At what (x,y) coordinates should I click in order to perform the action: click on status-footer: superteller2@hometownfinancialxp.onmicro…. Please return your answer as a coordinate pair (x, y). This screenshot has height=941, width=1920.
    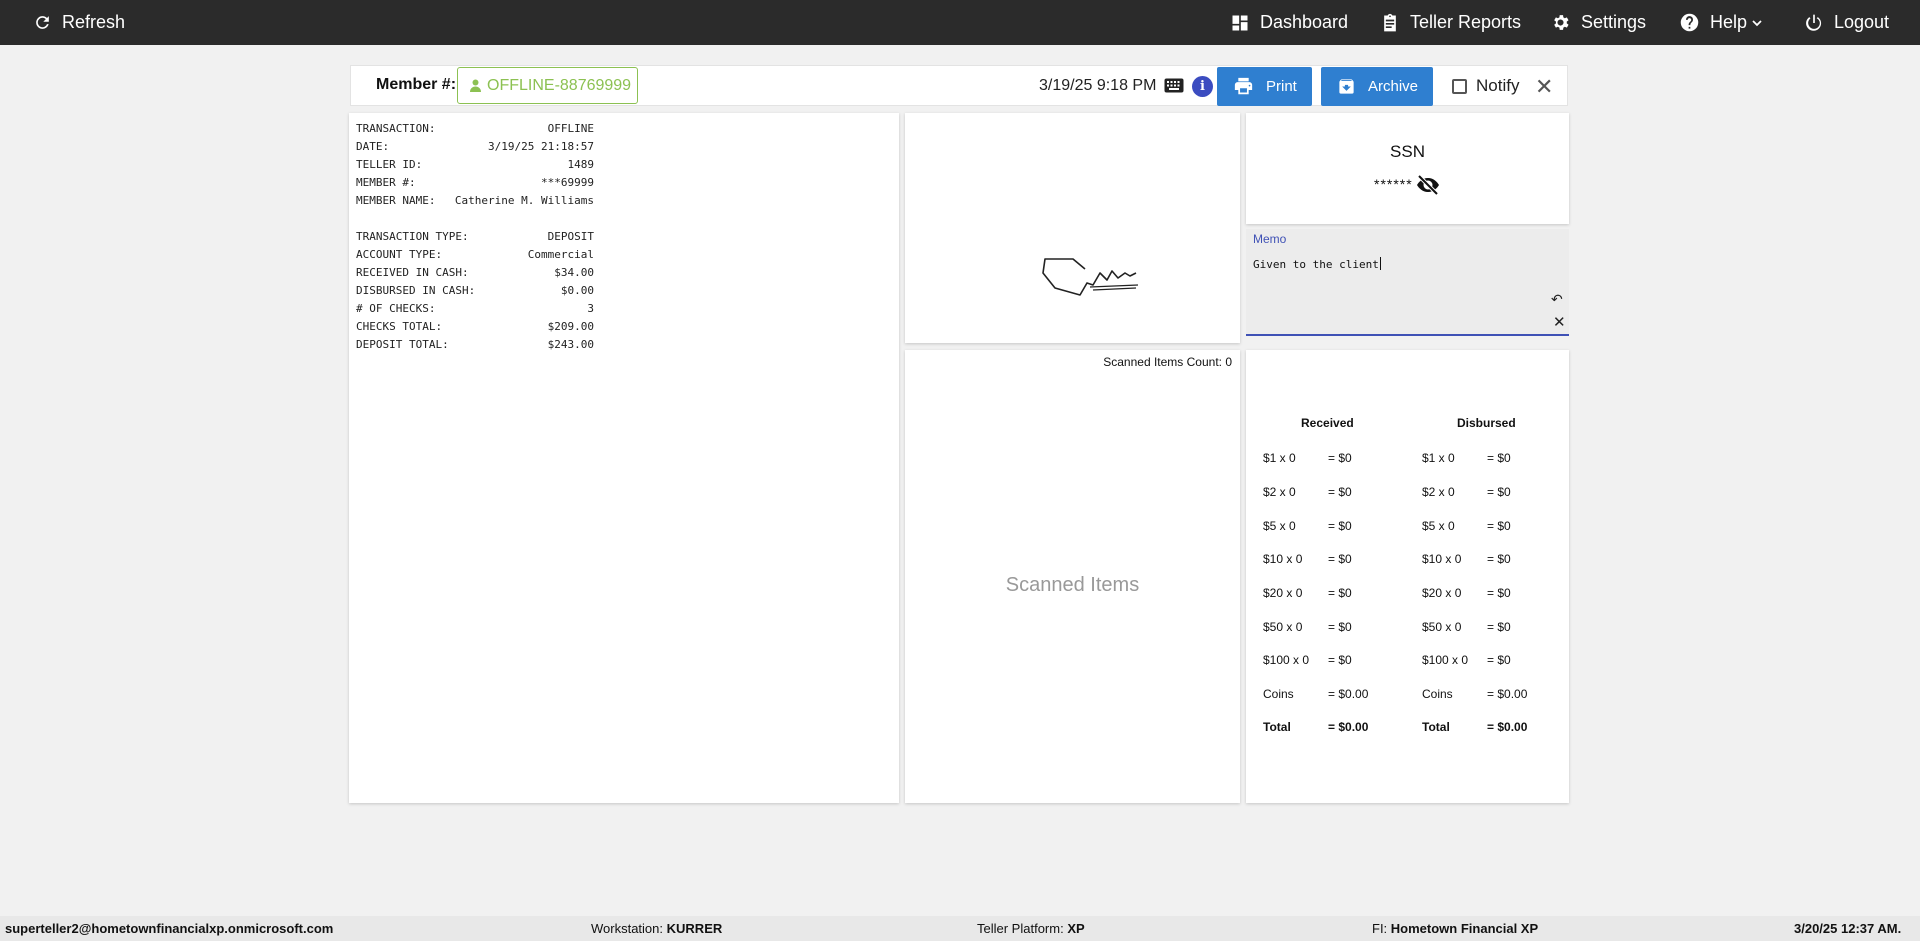
    Looking at the image, I should click on (960, 928).